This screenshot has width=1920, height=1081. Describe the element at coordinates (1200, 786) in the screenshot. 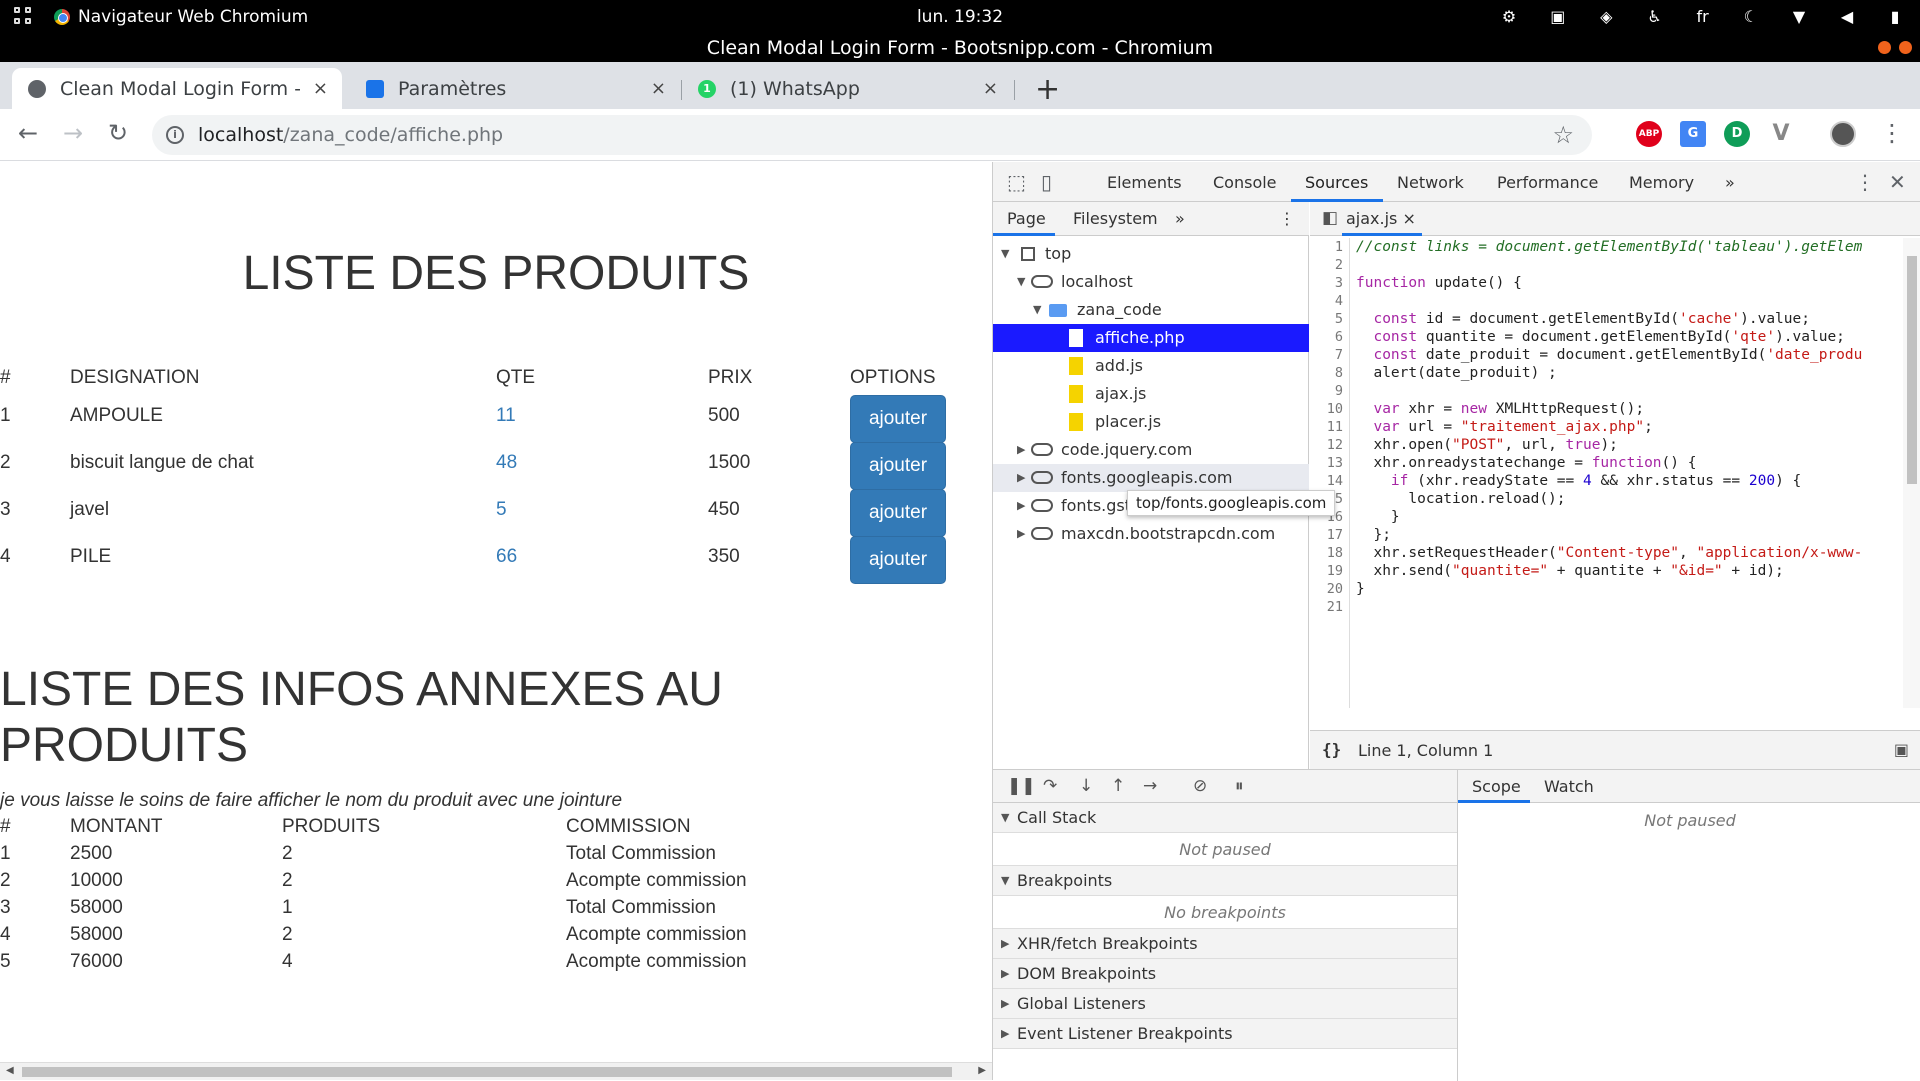

I see `deactivate-breakpoints-icon: ⊘` at that location.